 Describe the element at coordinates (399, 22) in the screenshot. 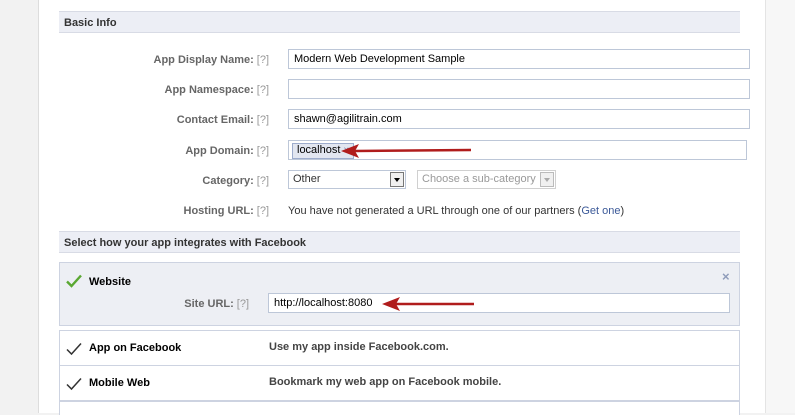

I see `basic-info-header: Basic Info` at that location.